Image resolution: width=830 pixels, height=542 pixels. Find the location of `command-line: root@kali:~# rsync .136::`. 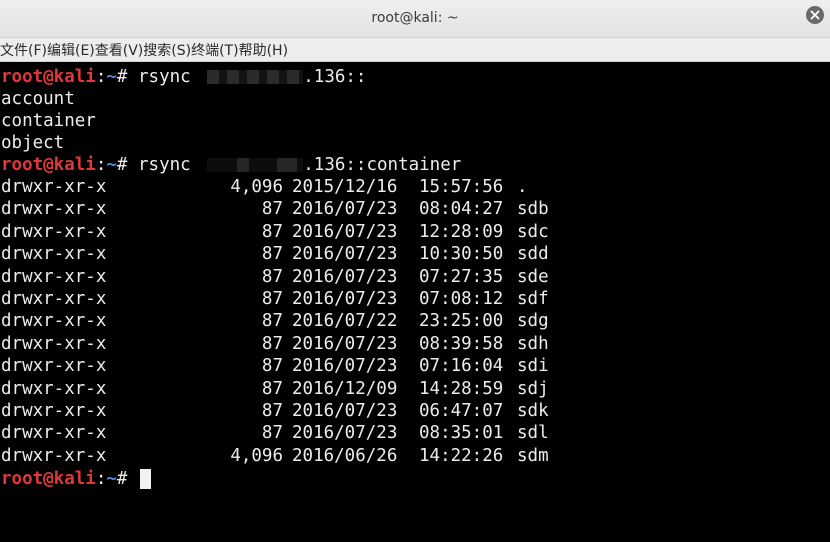

command-line: root@kali:~# rsync .136:: is located at coordinates (183, 77).